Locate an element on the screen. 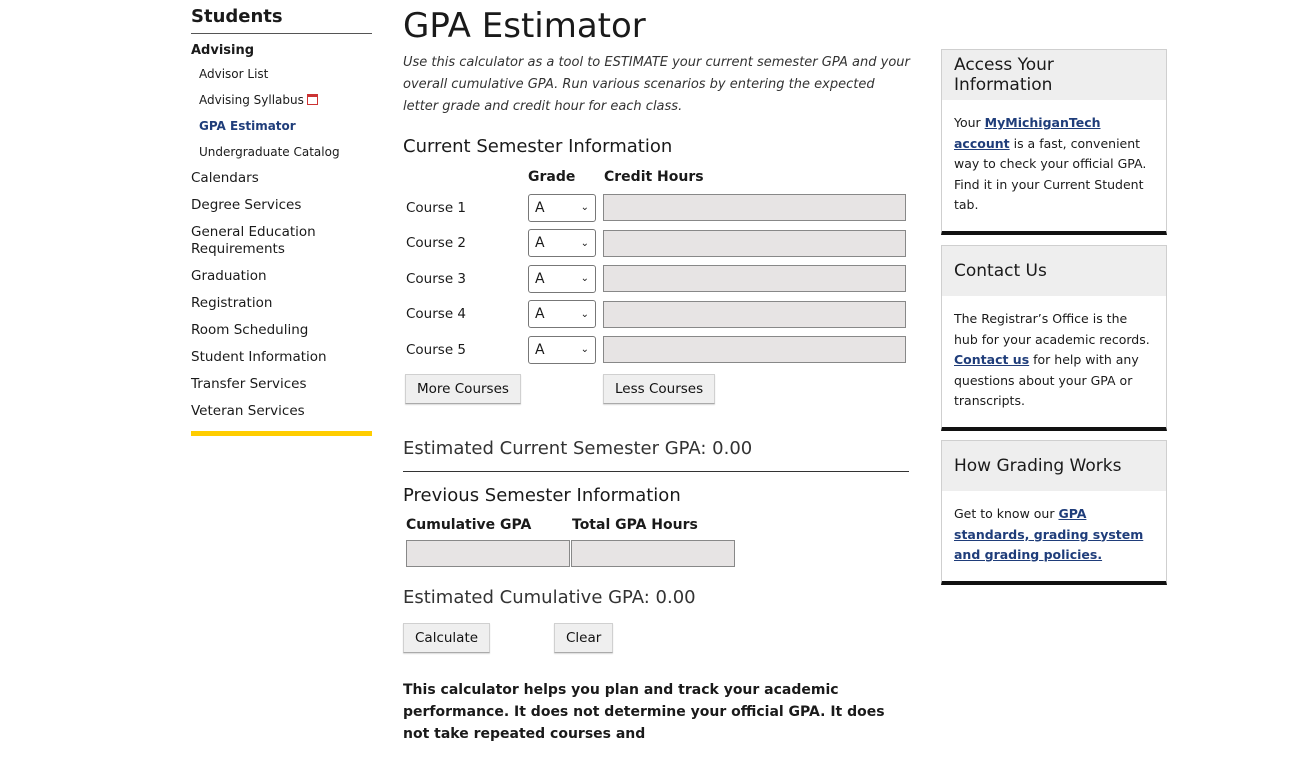 The width and height of the screenshot is (1296, 759). course-row: Course 5 A ⌄ is located at coordinates (658, 350).